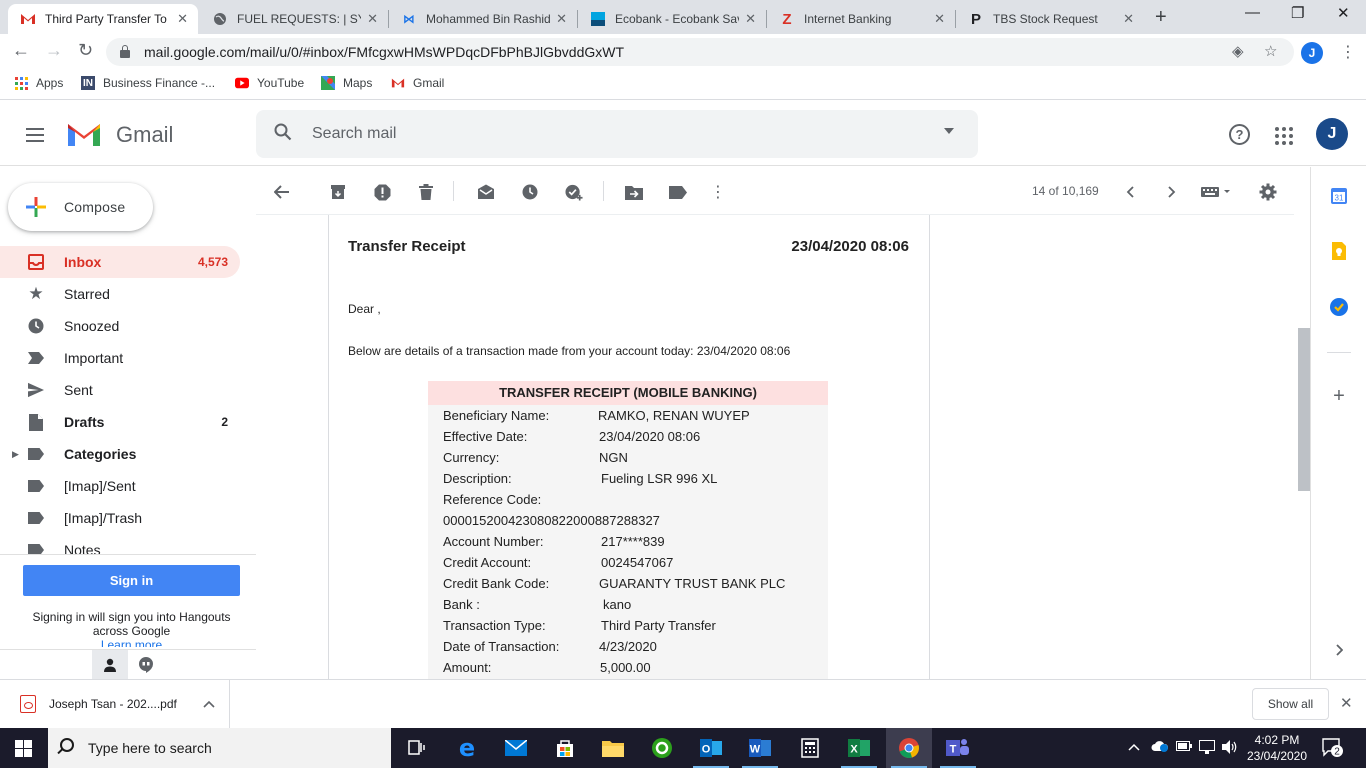 The image size is (1366, 768). Describe the element at coordinates (1339, 307) in the screenshot. I see `tasks-icon` at that location.